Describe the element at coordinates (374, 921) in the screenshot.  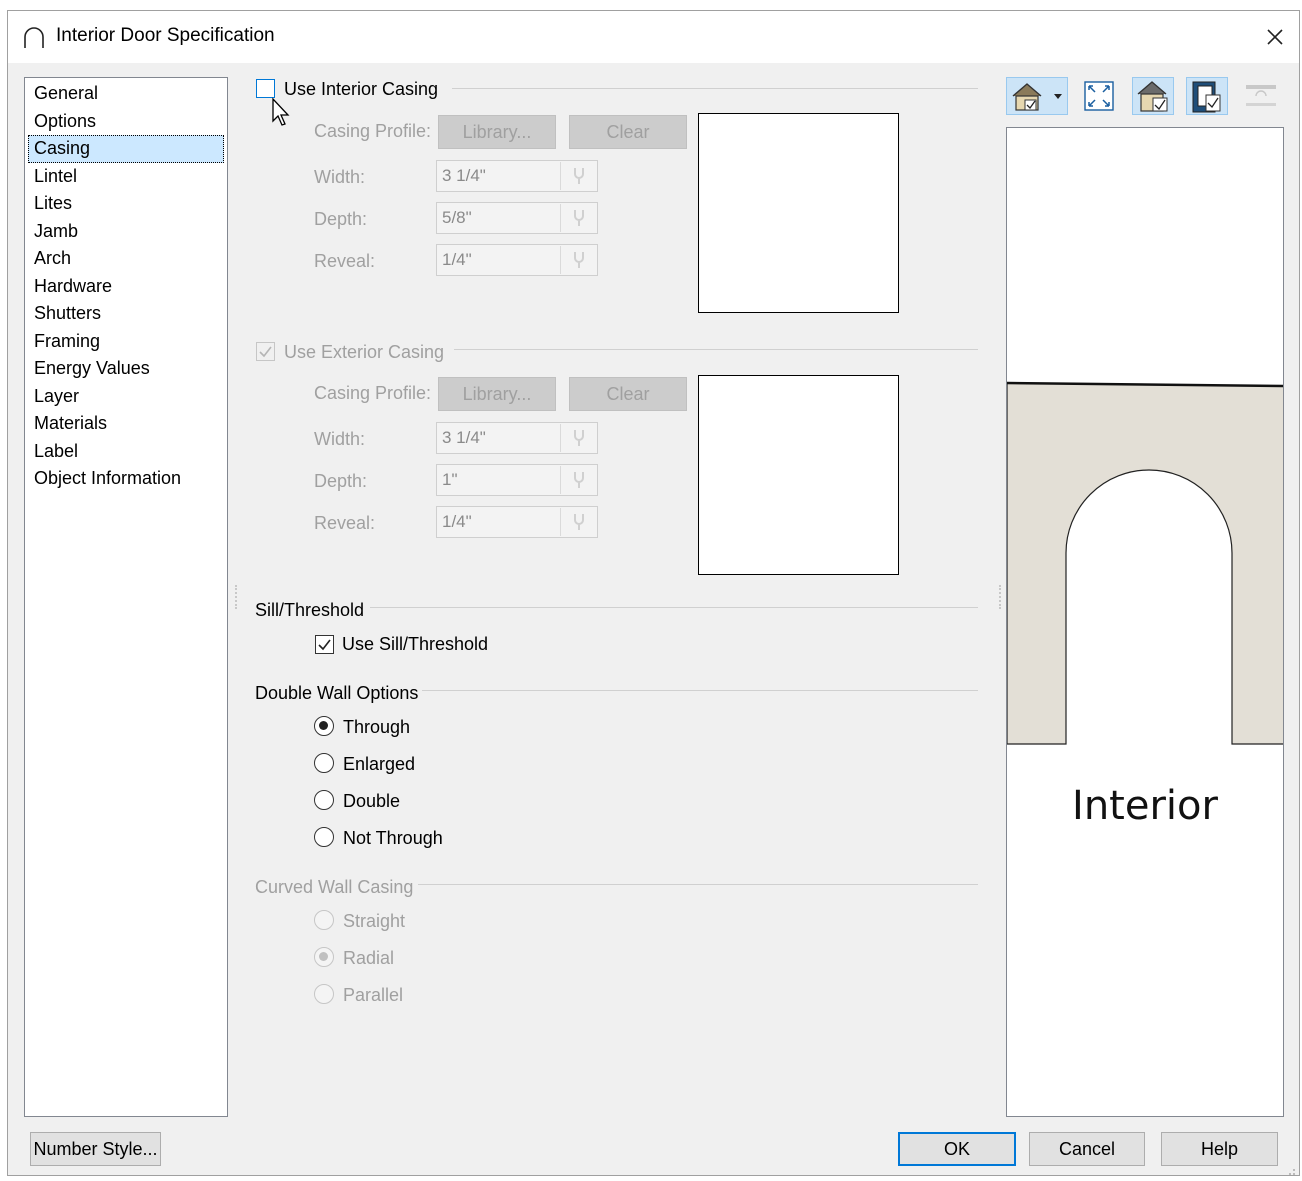
I see `option-straight-label: Straight` at that location.